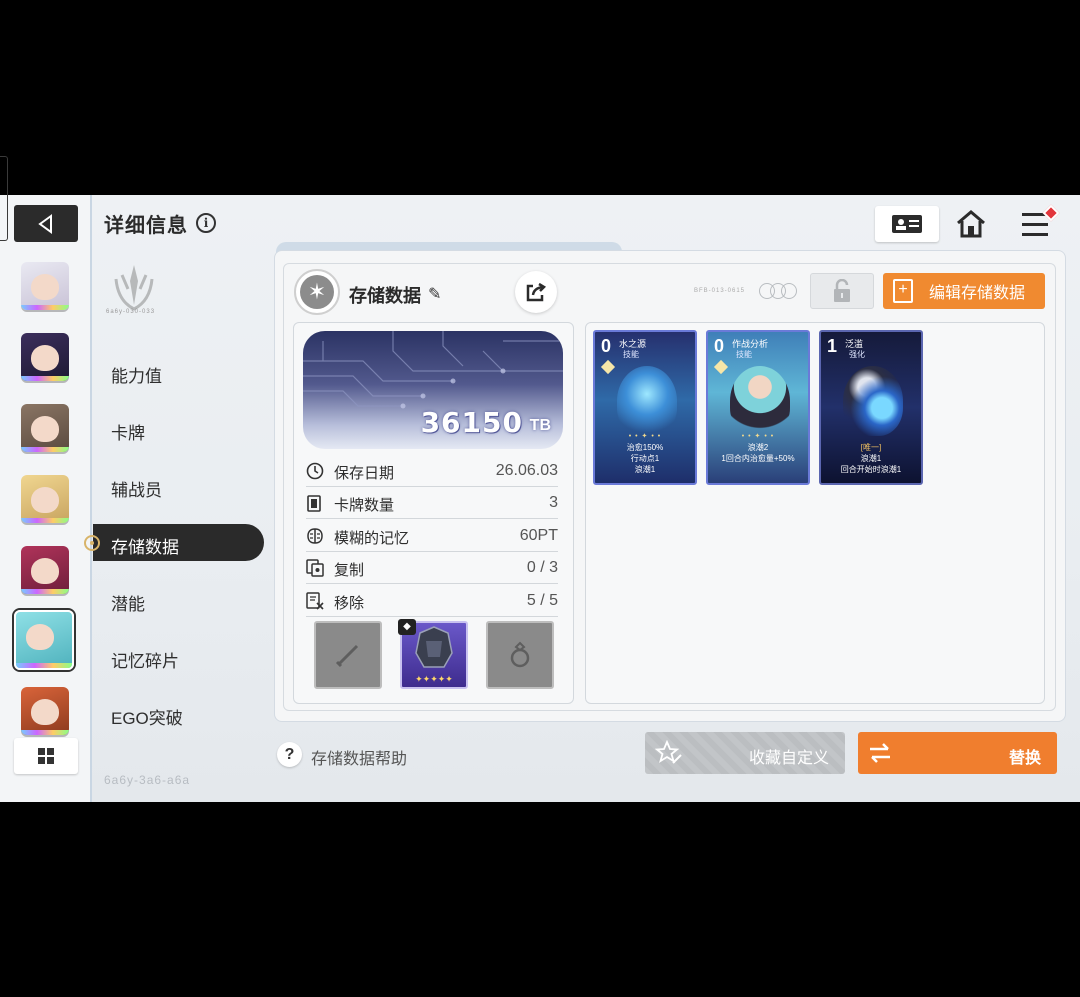 Image resolution: width=1080 pixels, height=997 pixels. I want to click on armor-slot-badge-icon: ◆, so click(407, 627).